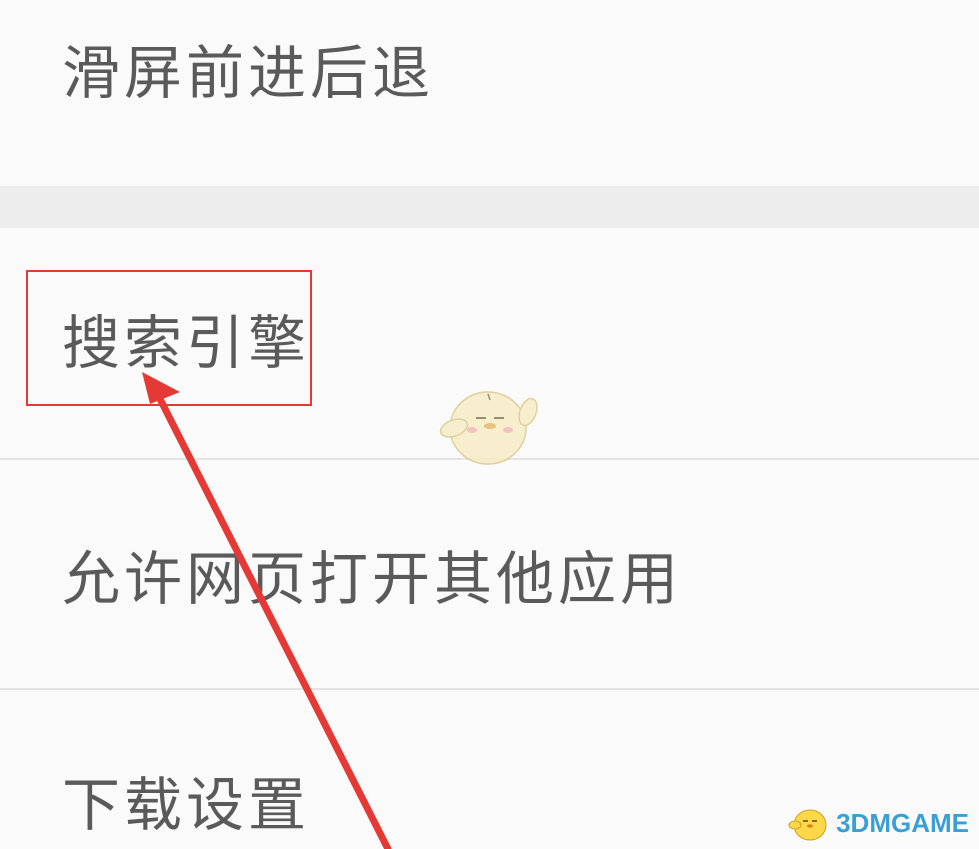  What do you see at coordinates (372, 579) in the screenshot?
I see `settings-item-label: 允许网页打开其他应用` at bounding box center [372, 579].